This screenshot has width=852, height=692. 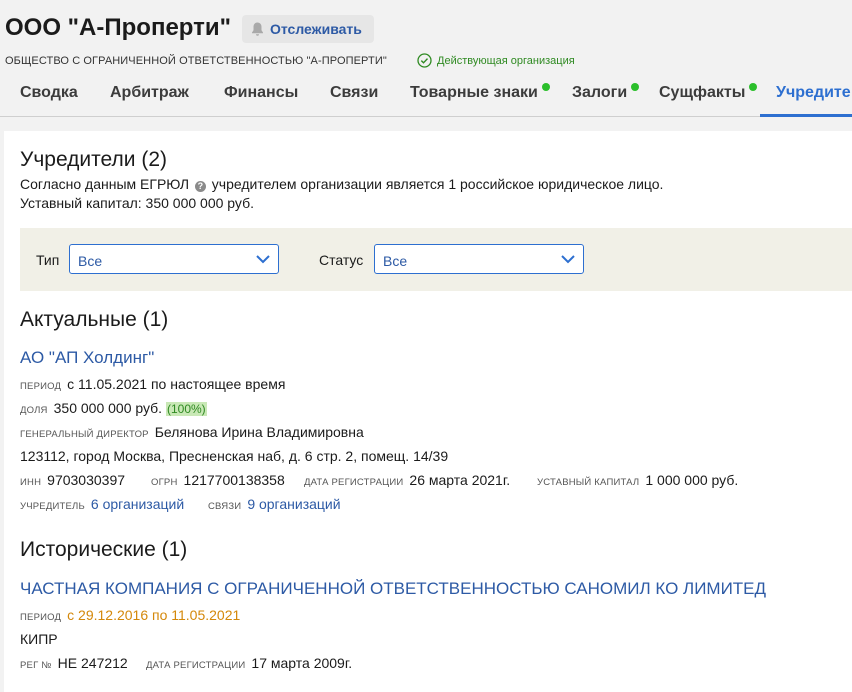 I want to click on reg-number-value: НЕ 247212, so click(x=92, y=663).